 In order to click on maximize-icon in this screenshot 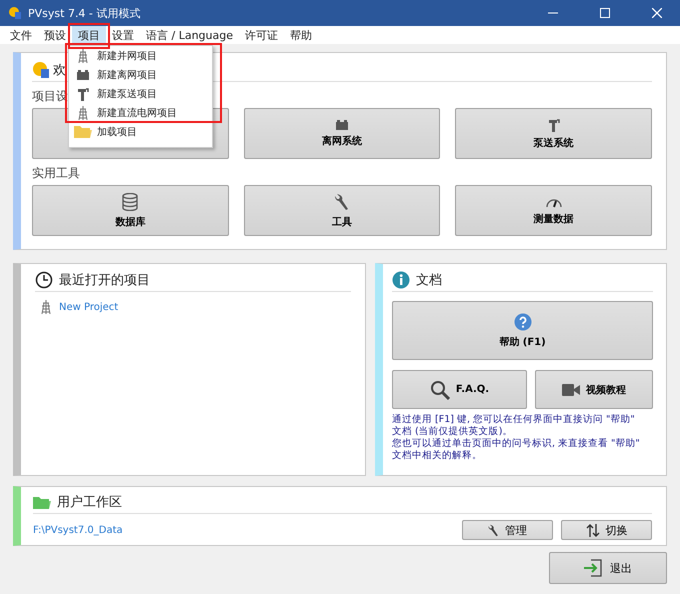, I will do `click(605, 13)`.